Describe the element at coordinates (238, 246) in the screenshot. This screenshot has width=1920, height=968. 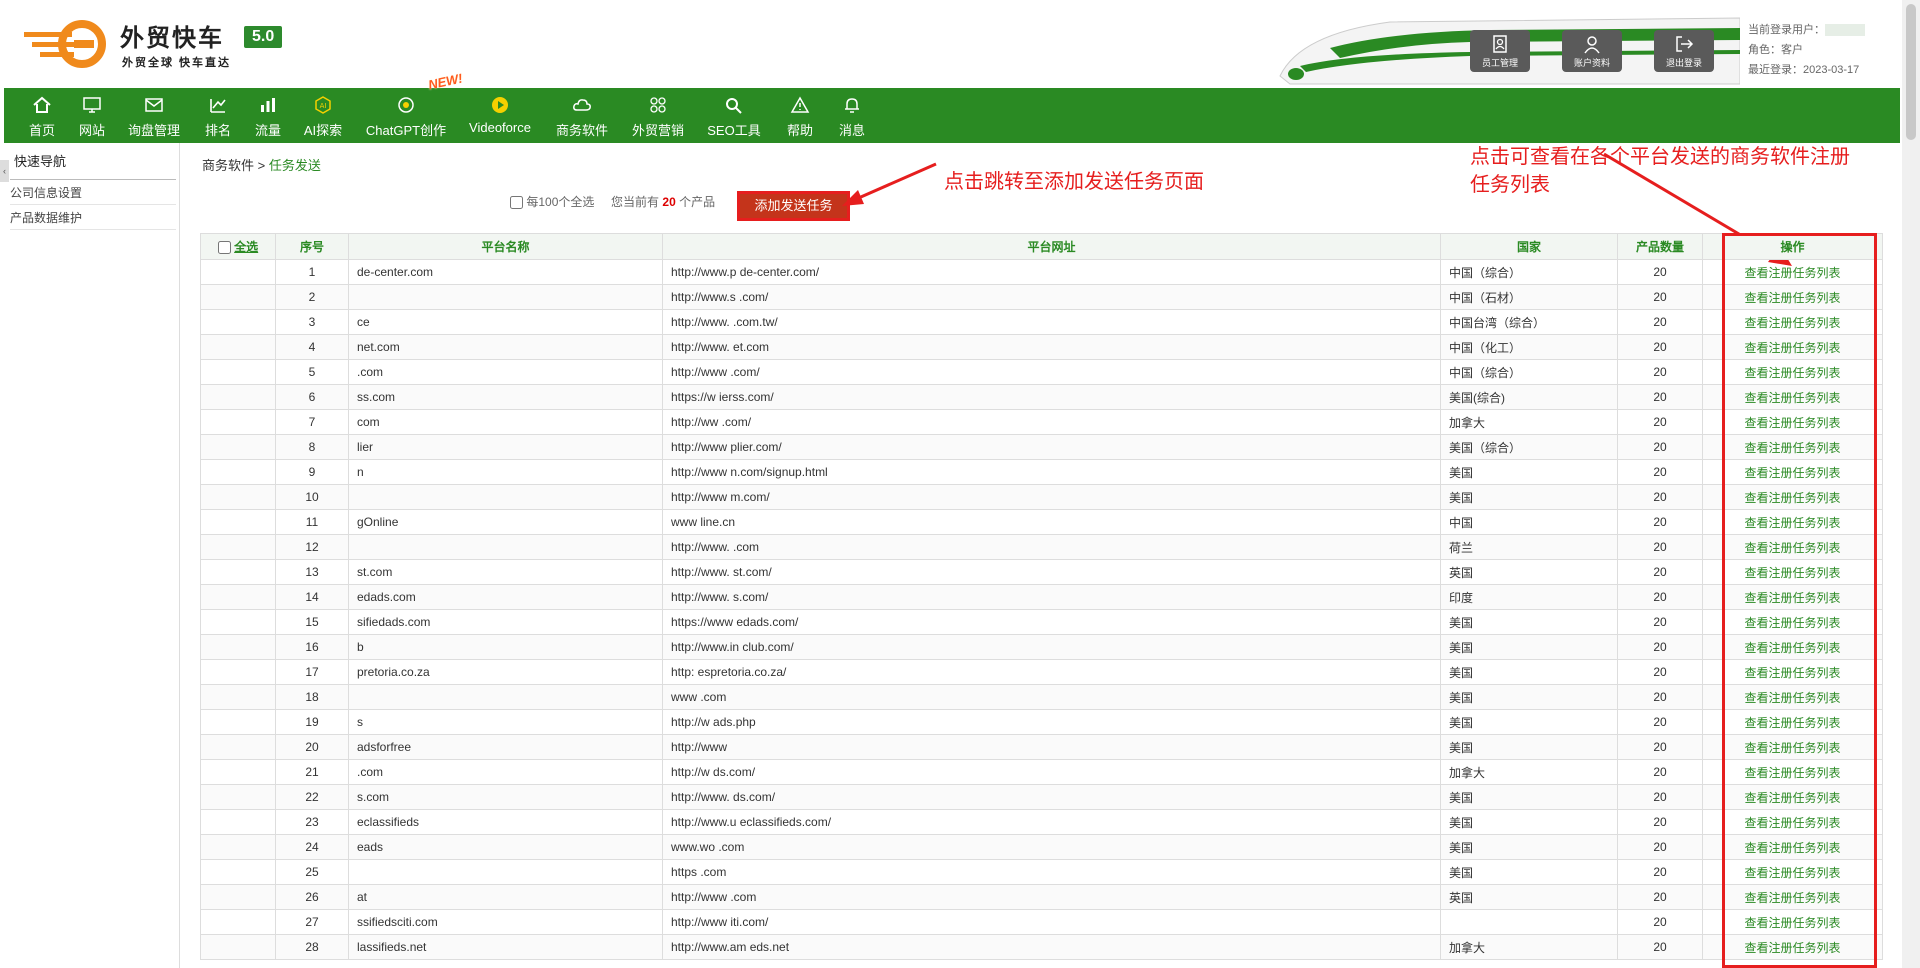
I see `select-all-header: 全选` at that location.